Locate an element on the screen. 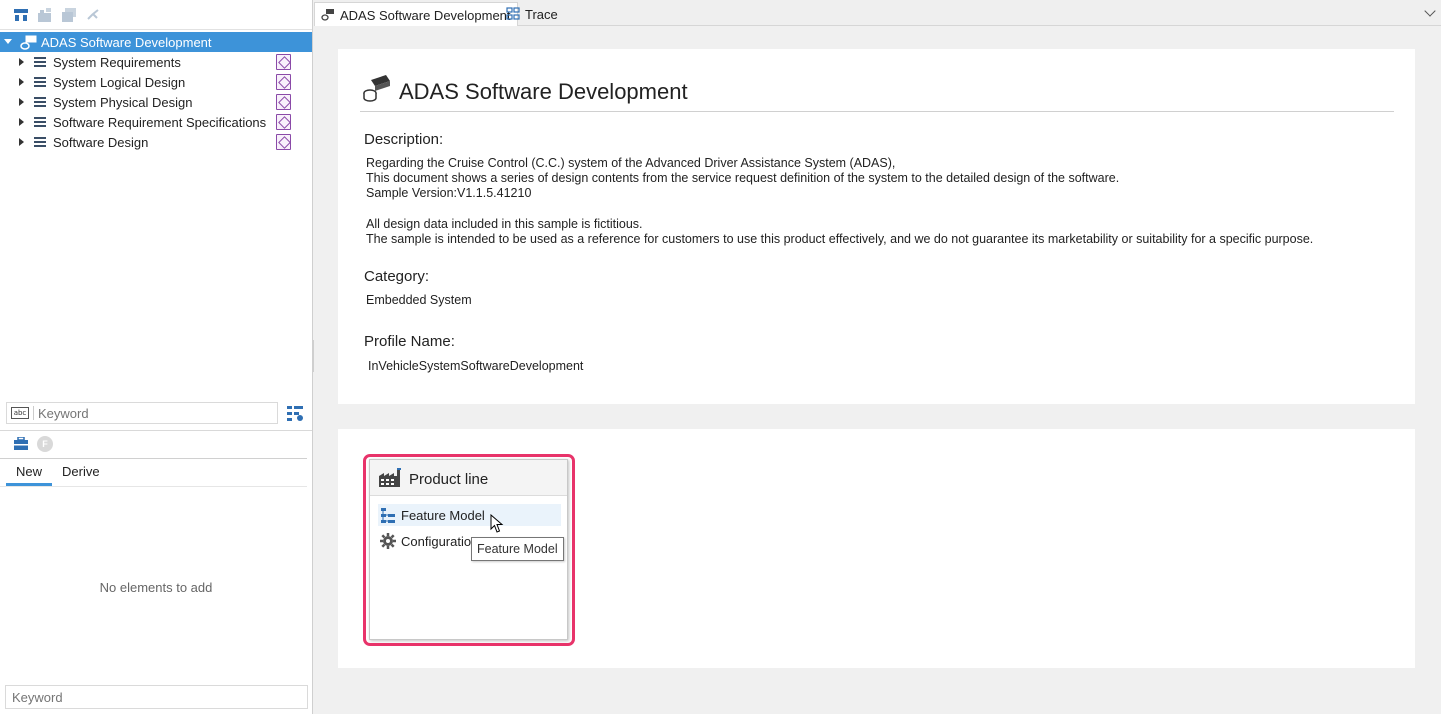 The image size is (1441, 714). tree-item-label: System Physical Design is located at coordinates (123, 102).